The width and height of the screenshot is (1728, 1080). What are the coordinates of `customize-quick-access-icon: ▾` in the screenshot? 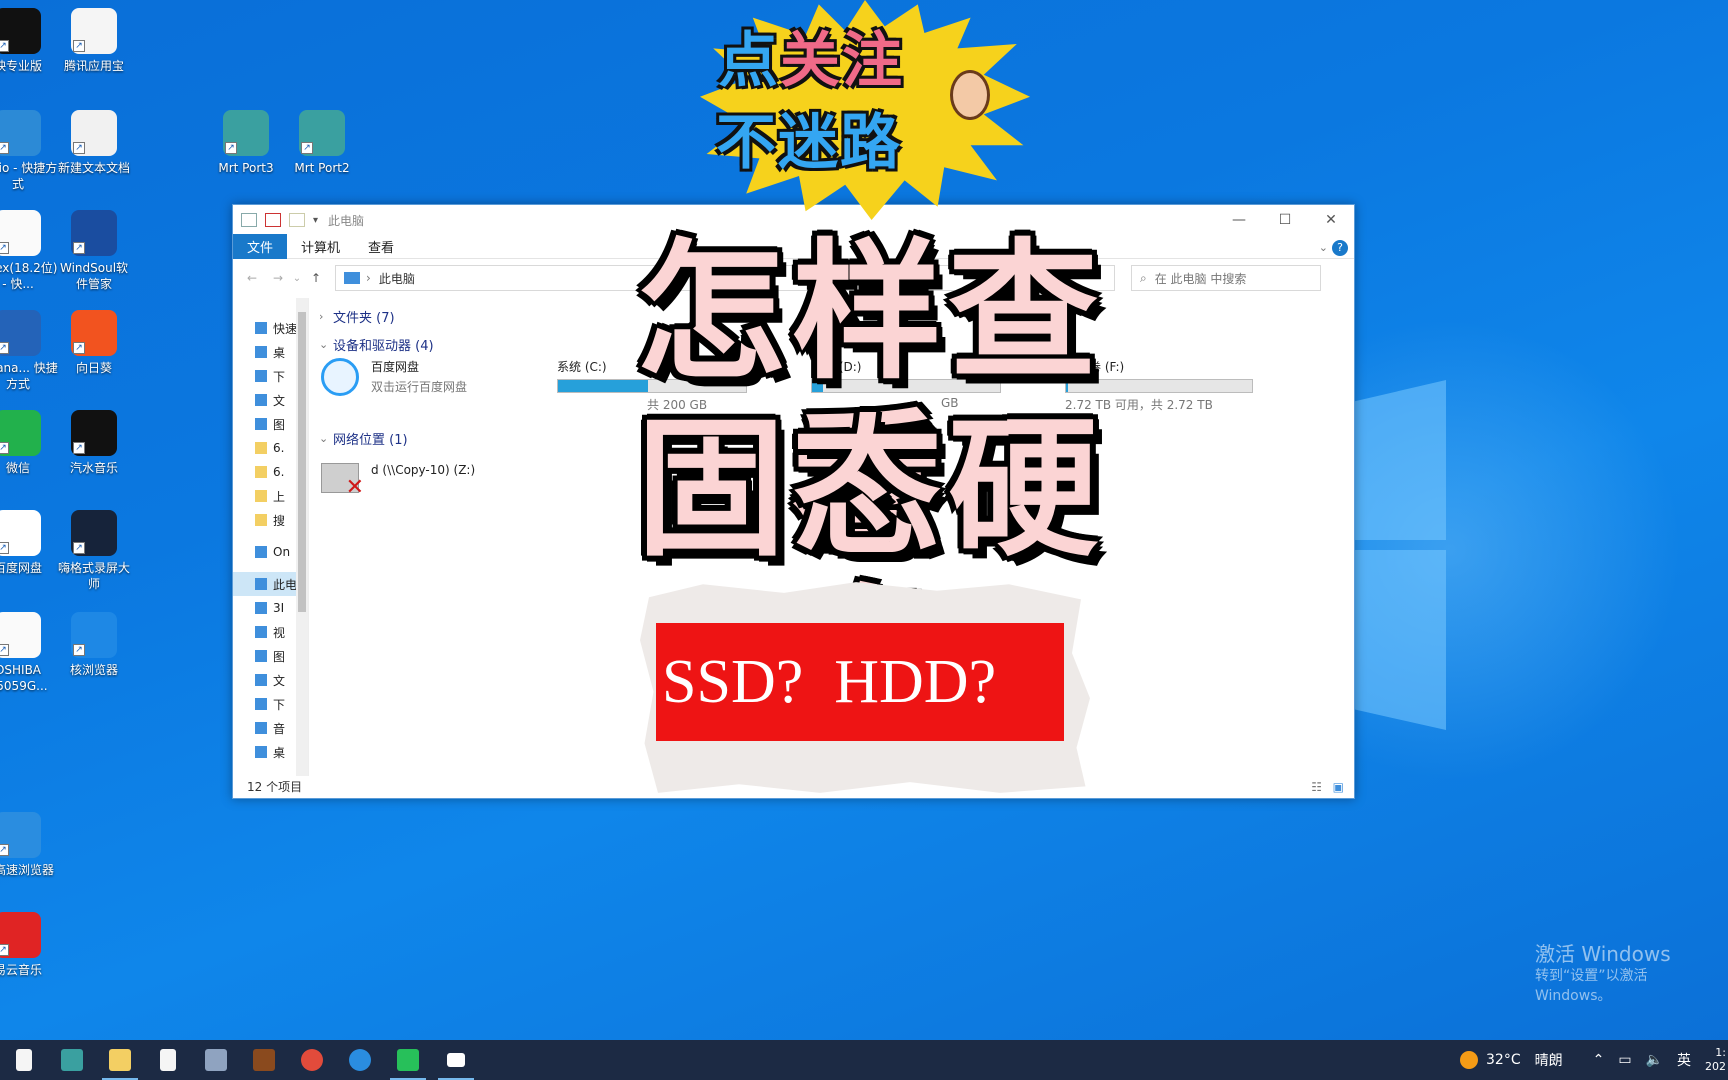 It's located at (315, 220).